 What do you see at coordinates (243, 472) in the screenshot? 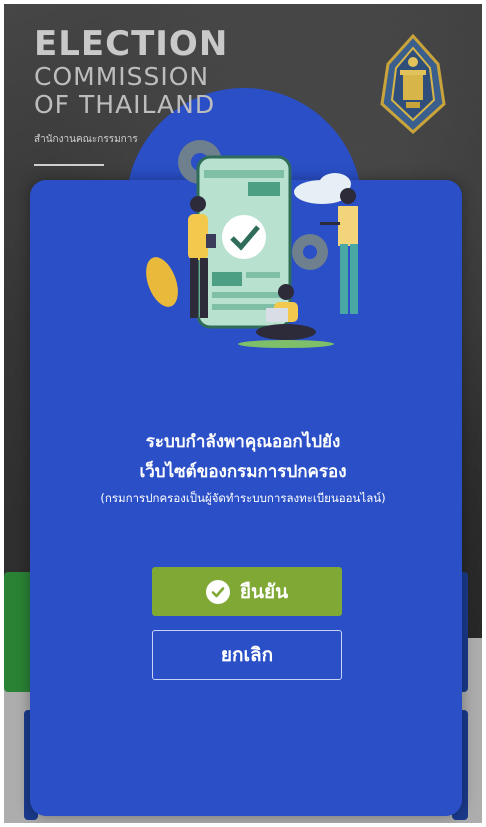
I see `redirect-message-line2: เว็บไซต์ของกรมการปกครอง` at bounding box center [243, 472].